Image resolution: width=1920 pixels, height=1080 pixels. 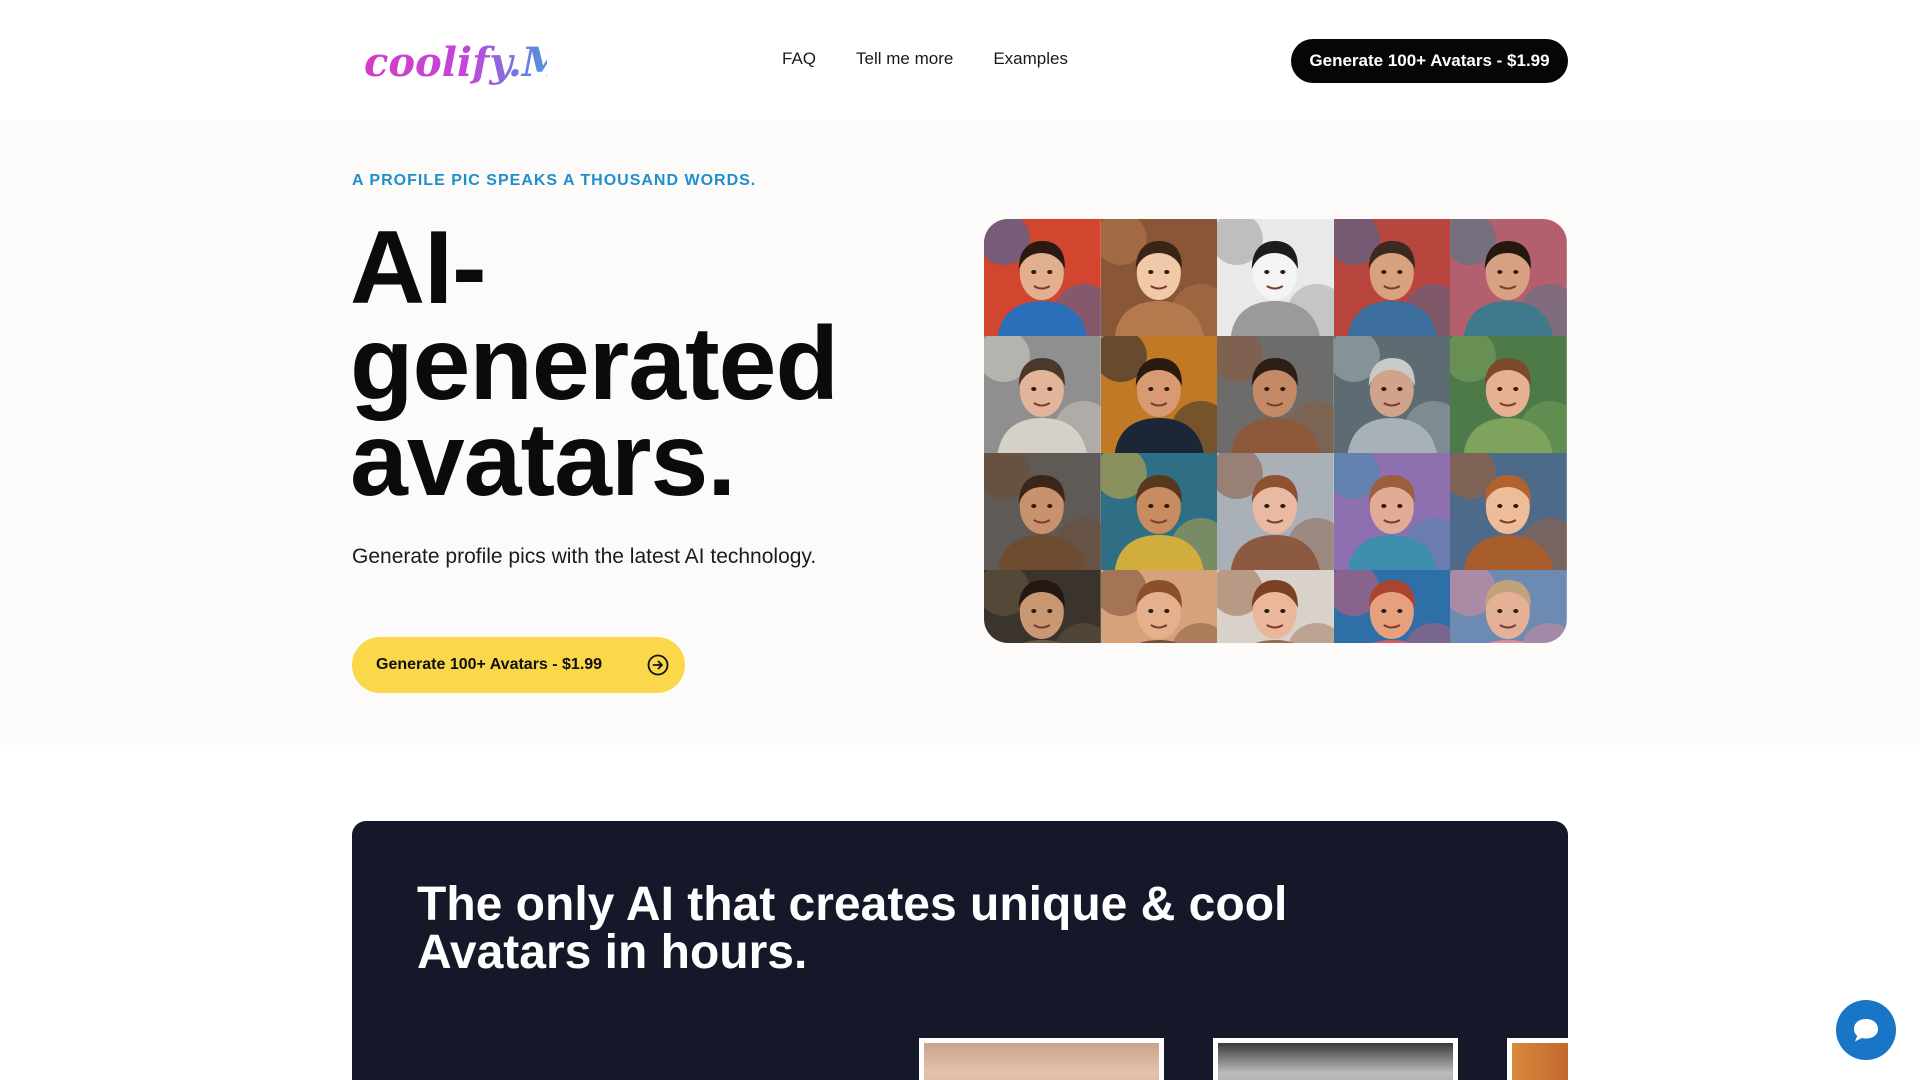 I want to click on hero-headline-line3: avatars., so click(x=543, y=460).